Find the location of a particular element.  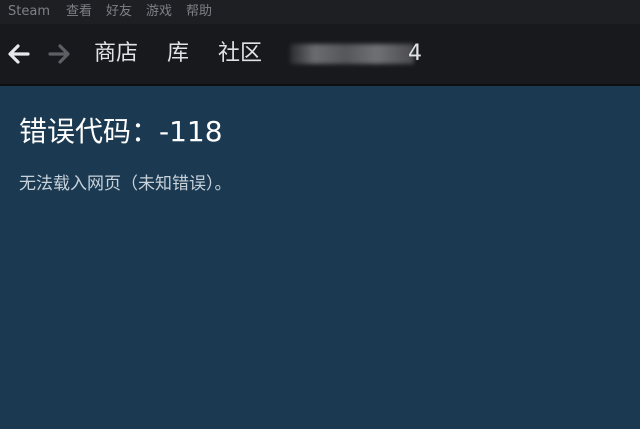

navigation-bar: 商店 库 社区 4 is located at coordinates (320, 55).